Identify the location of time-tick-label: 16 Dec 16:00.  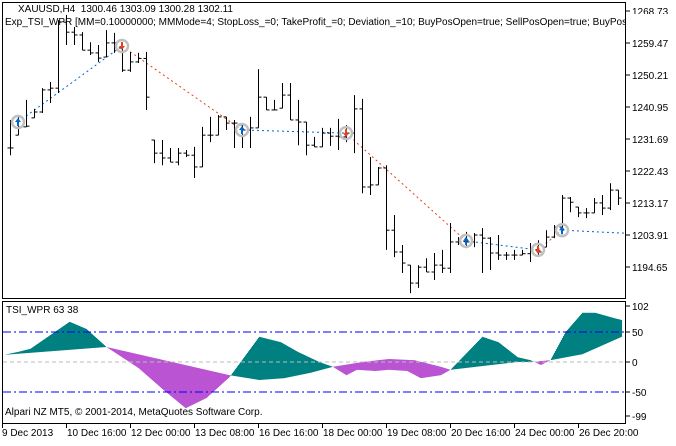
(289, 433).